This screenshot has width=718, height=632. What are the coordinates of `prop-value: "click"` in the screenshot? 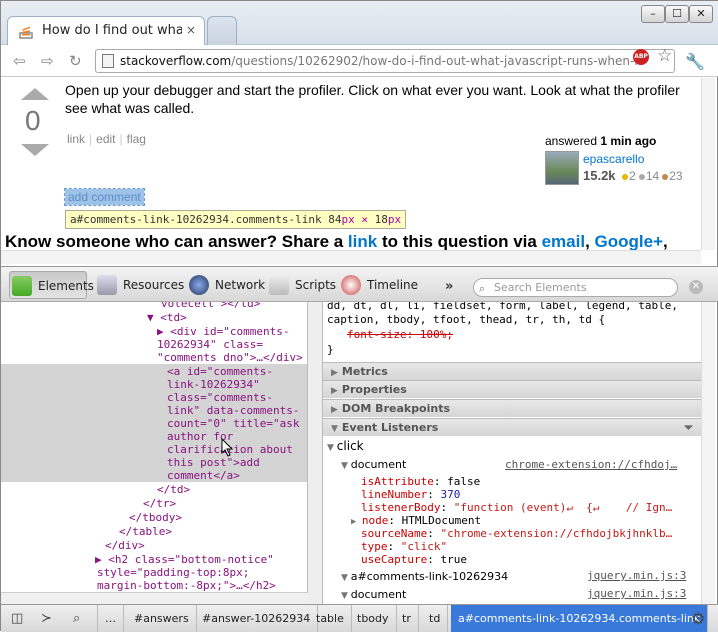 It's located at (424, 546).